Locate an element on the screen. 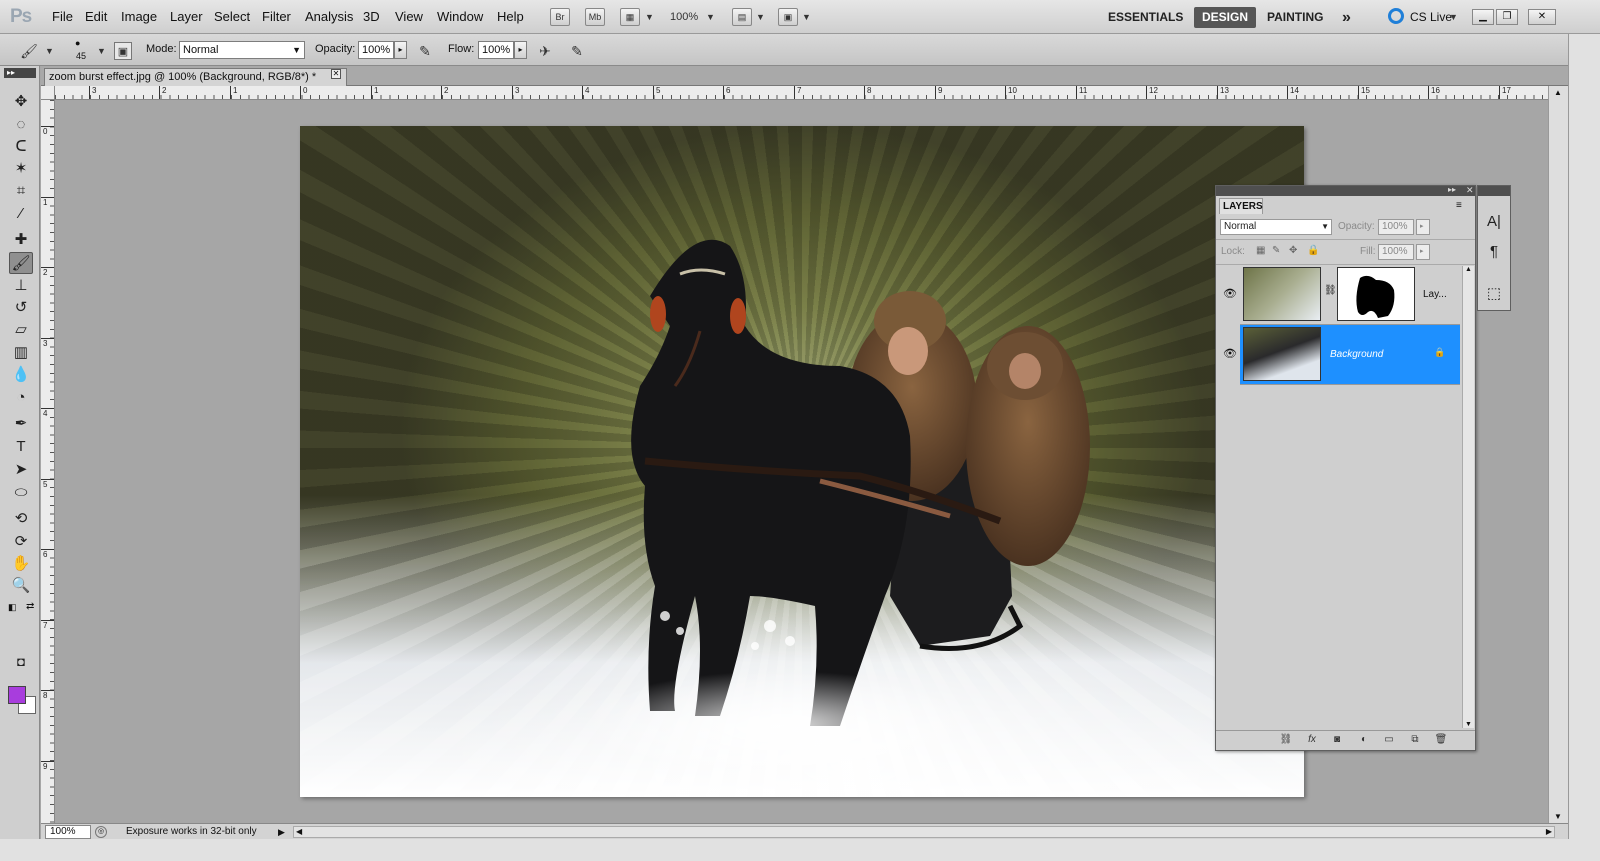  blur-tool-icon: 💧 is located at coordinates (21, 375).